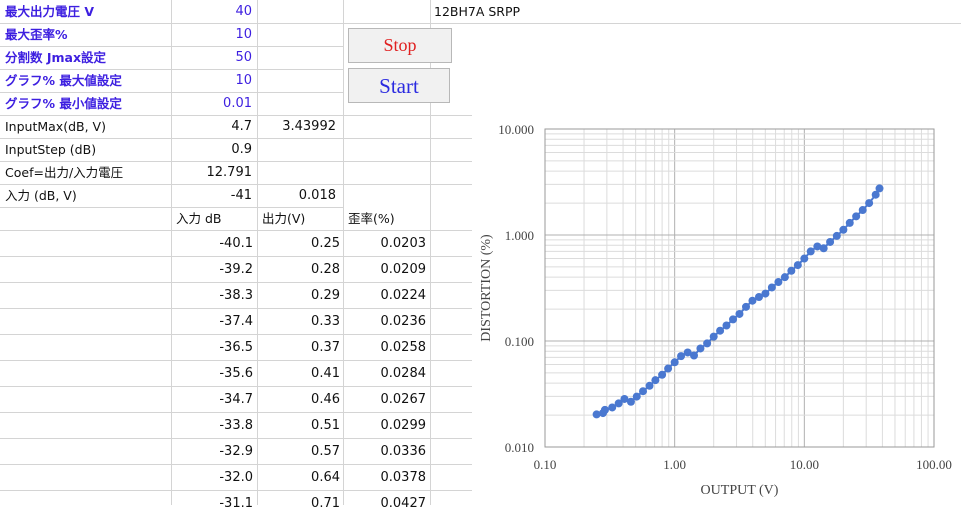  What do you see at coordinates (385, 400) in the screenshot?
I see `table-cell: 0.0267` at bounding box center [385, 400].